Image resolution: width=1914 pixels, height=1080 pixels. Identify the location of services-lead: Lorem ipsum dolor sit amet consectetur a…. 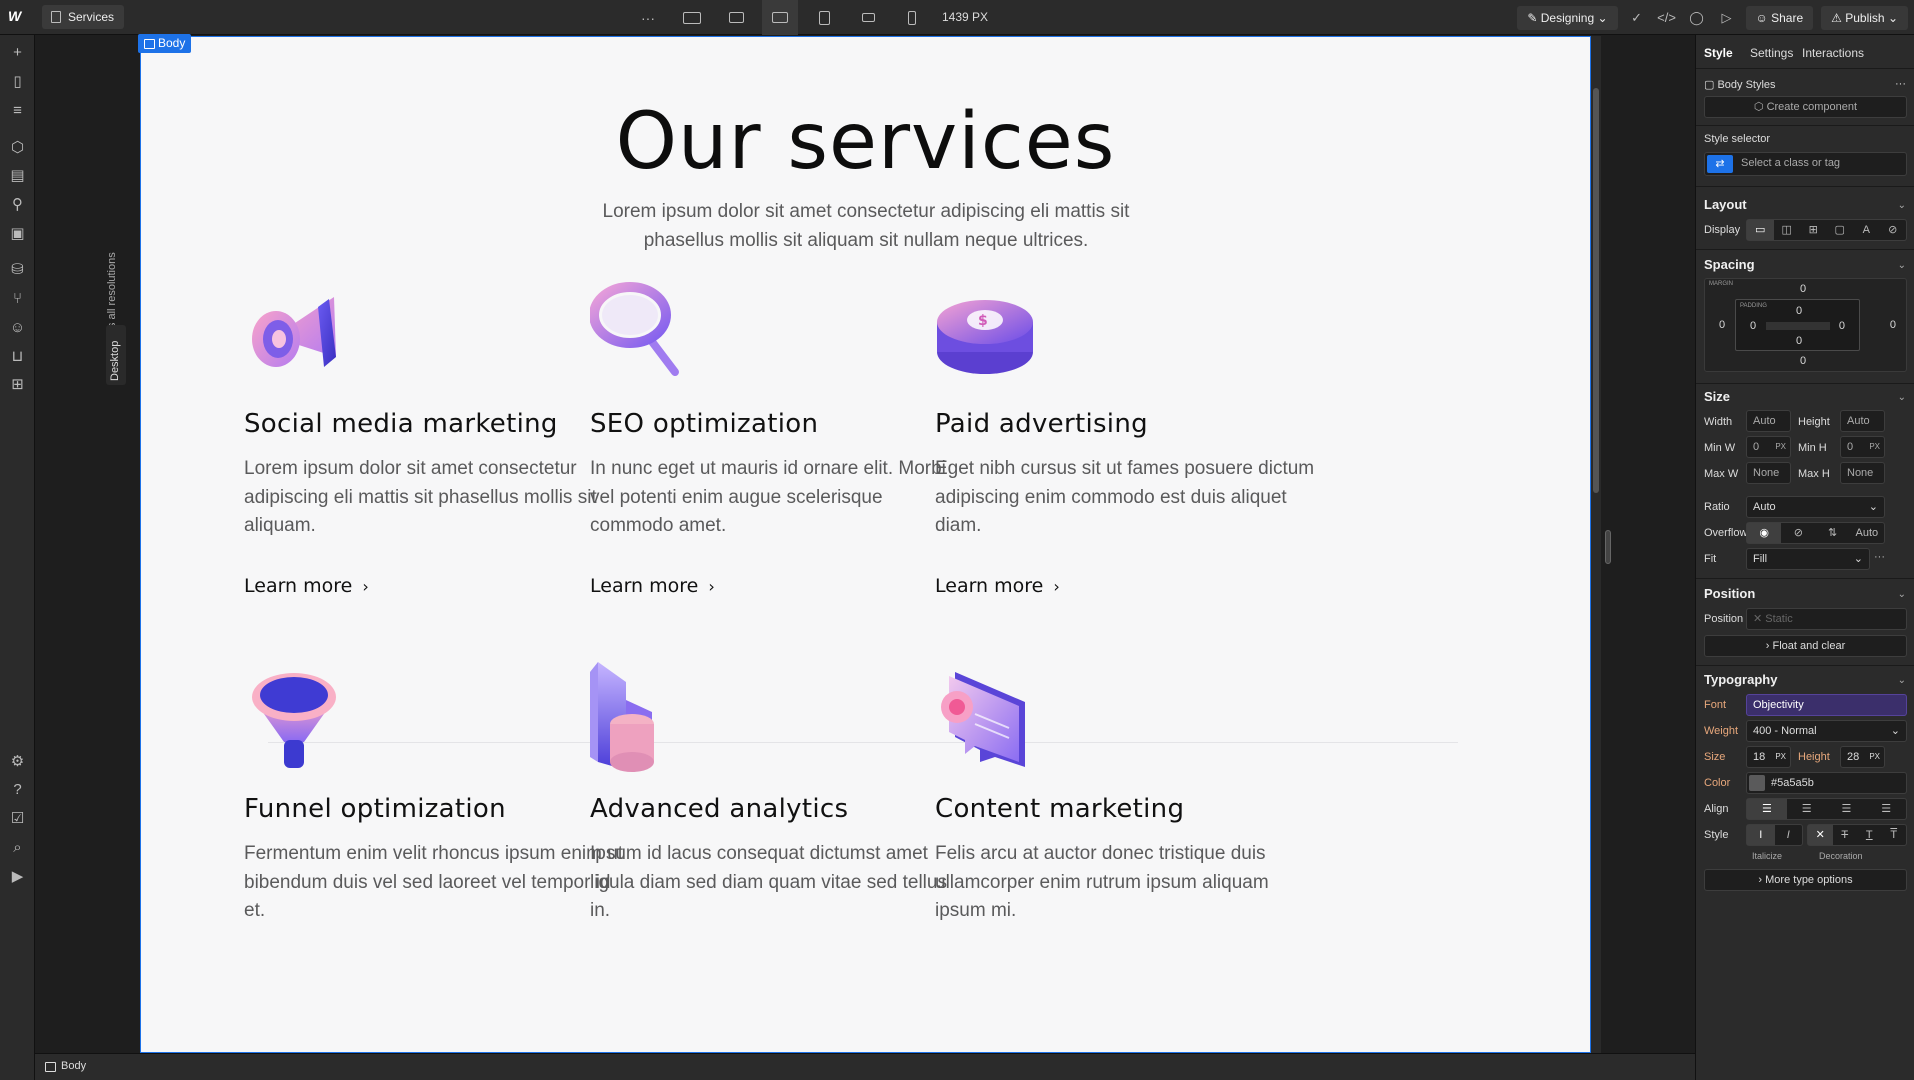
(866, 226).